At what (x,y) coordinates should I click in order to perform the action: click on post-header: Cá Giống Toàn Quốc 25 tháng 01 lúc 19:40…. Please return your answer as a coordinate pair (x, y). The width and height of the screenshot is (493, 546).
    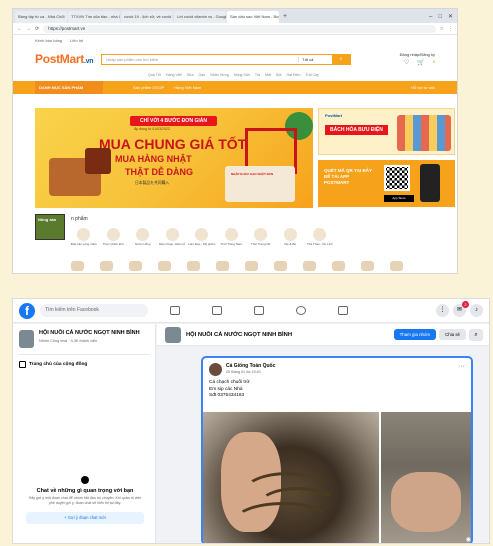
    Looking at the image, I should click on (337, 368).